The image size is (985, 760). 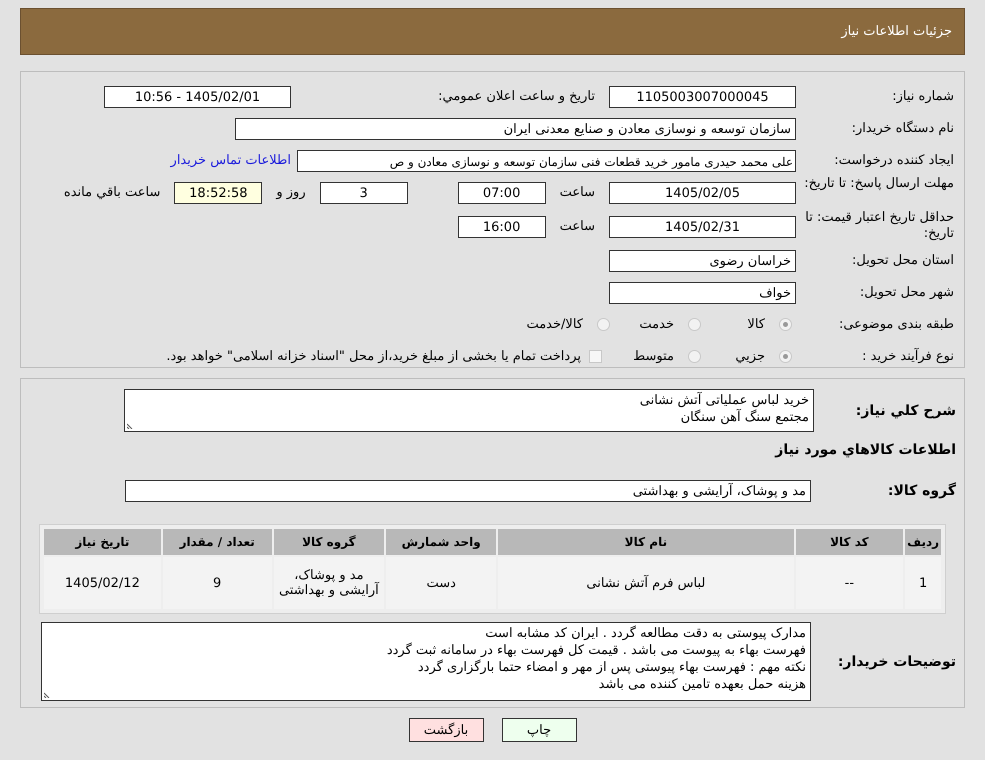 I want to click on field-label: نوع فرآیند خرید :, so click(x=908, y=356).